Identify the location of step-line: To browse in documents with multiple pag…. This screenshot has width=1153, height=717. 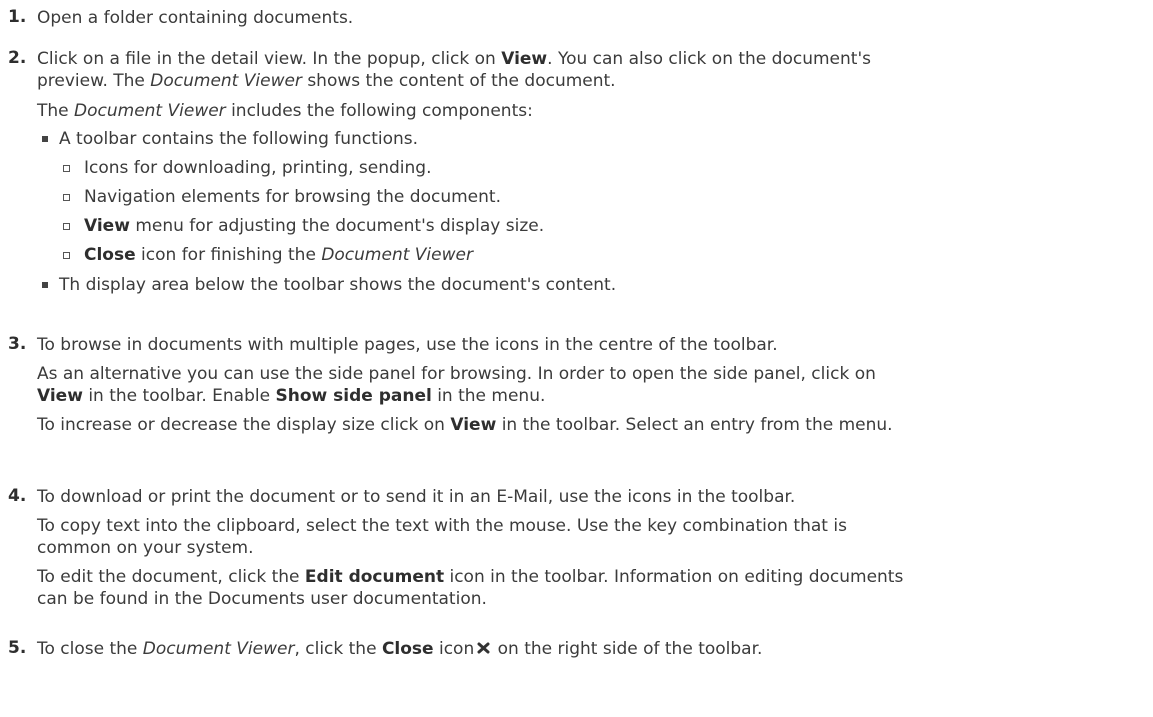
(407, 345).